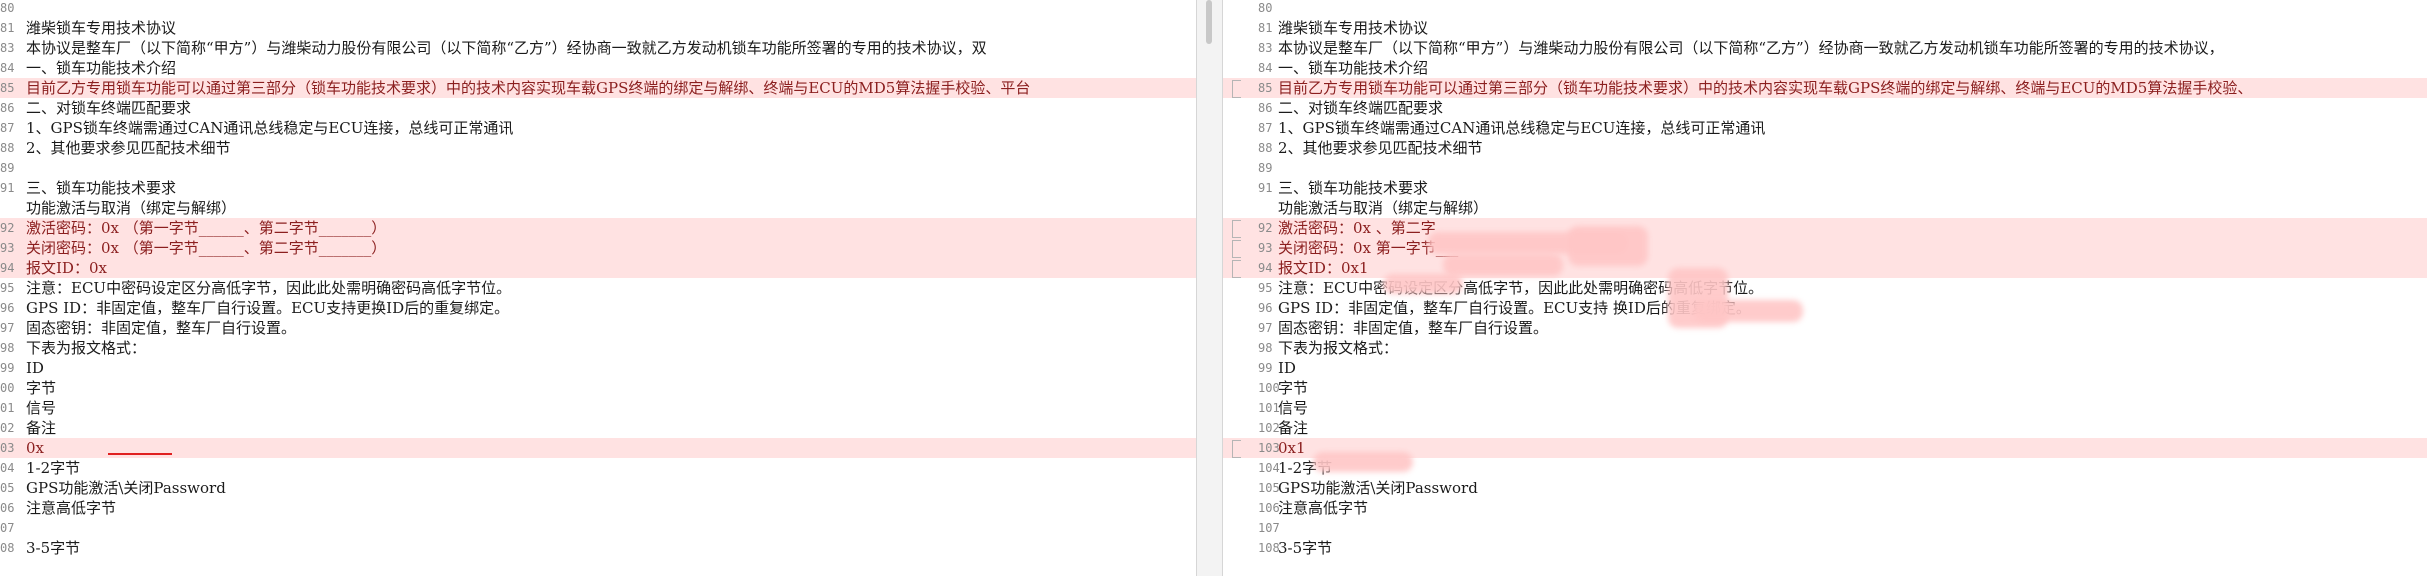  What do you see at coordinates (598, 448) in the screenshot?
I see `code-line: 03 0x` at bounding box center [598, 448].